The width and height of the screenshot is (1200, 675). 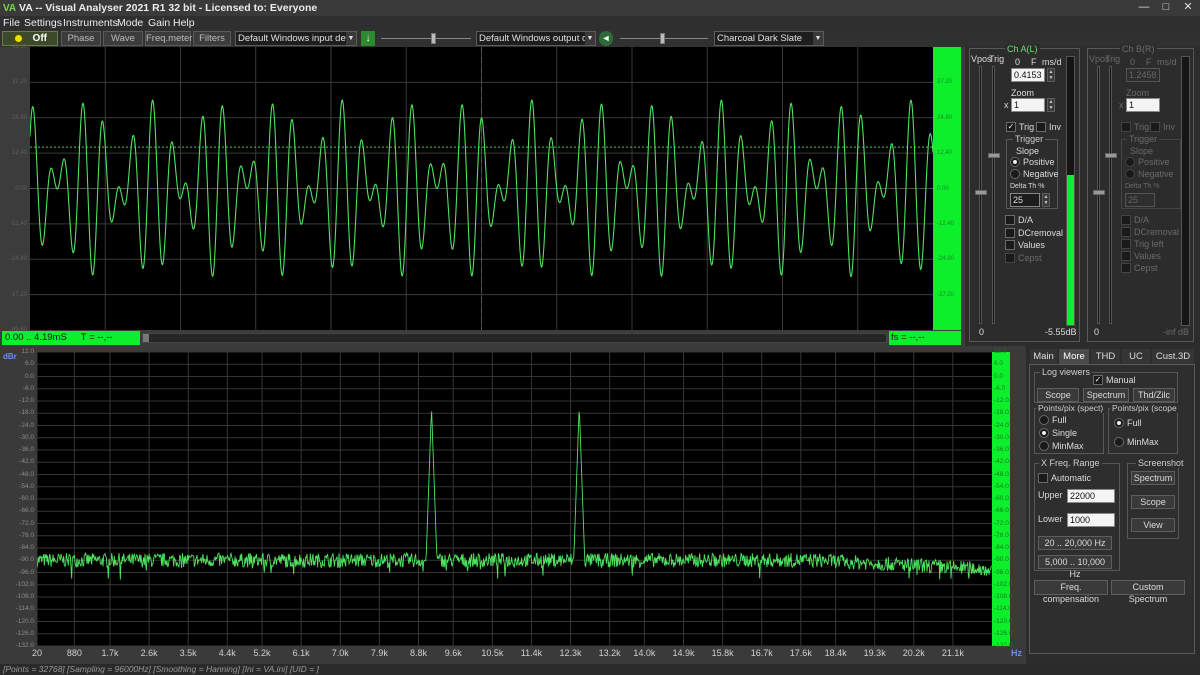 What do you see at coordinates (1153, 525) in the screenshot?
I see `screenshot-view-button: View` at bounding box center [1153, 525].